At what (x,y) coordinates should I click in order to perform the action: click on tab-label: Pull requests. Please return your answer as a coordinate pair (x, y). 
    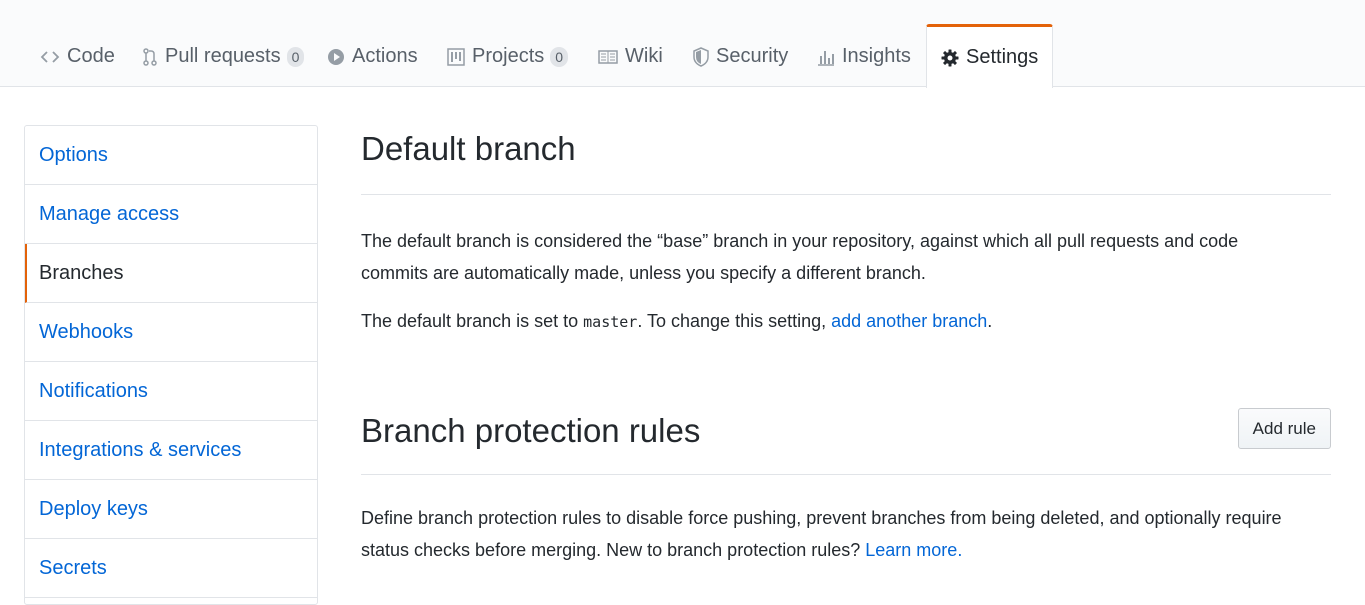
    Looking at the image, I should click on (223, 56).